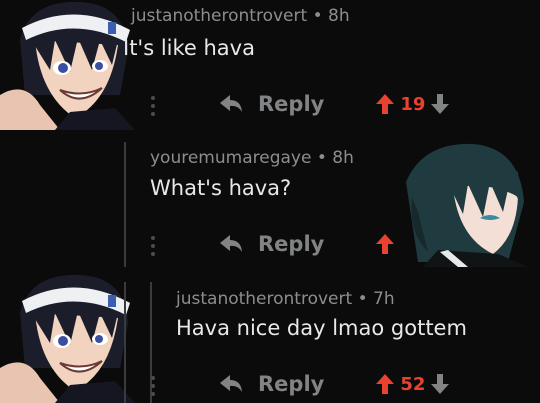  I want to click on comment-1-score: 19, so click(413, 104).